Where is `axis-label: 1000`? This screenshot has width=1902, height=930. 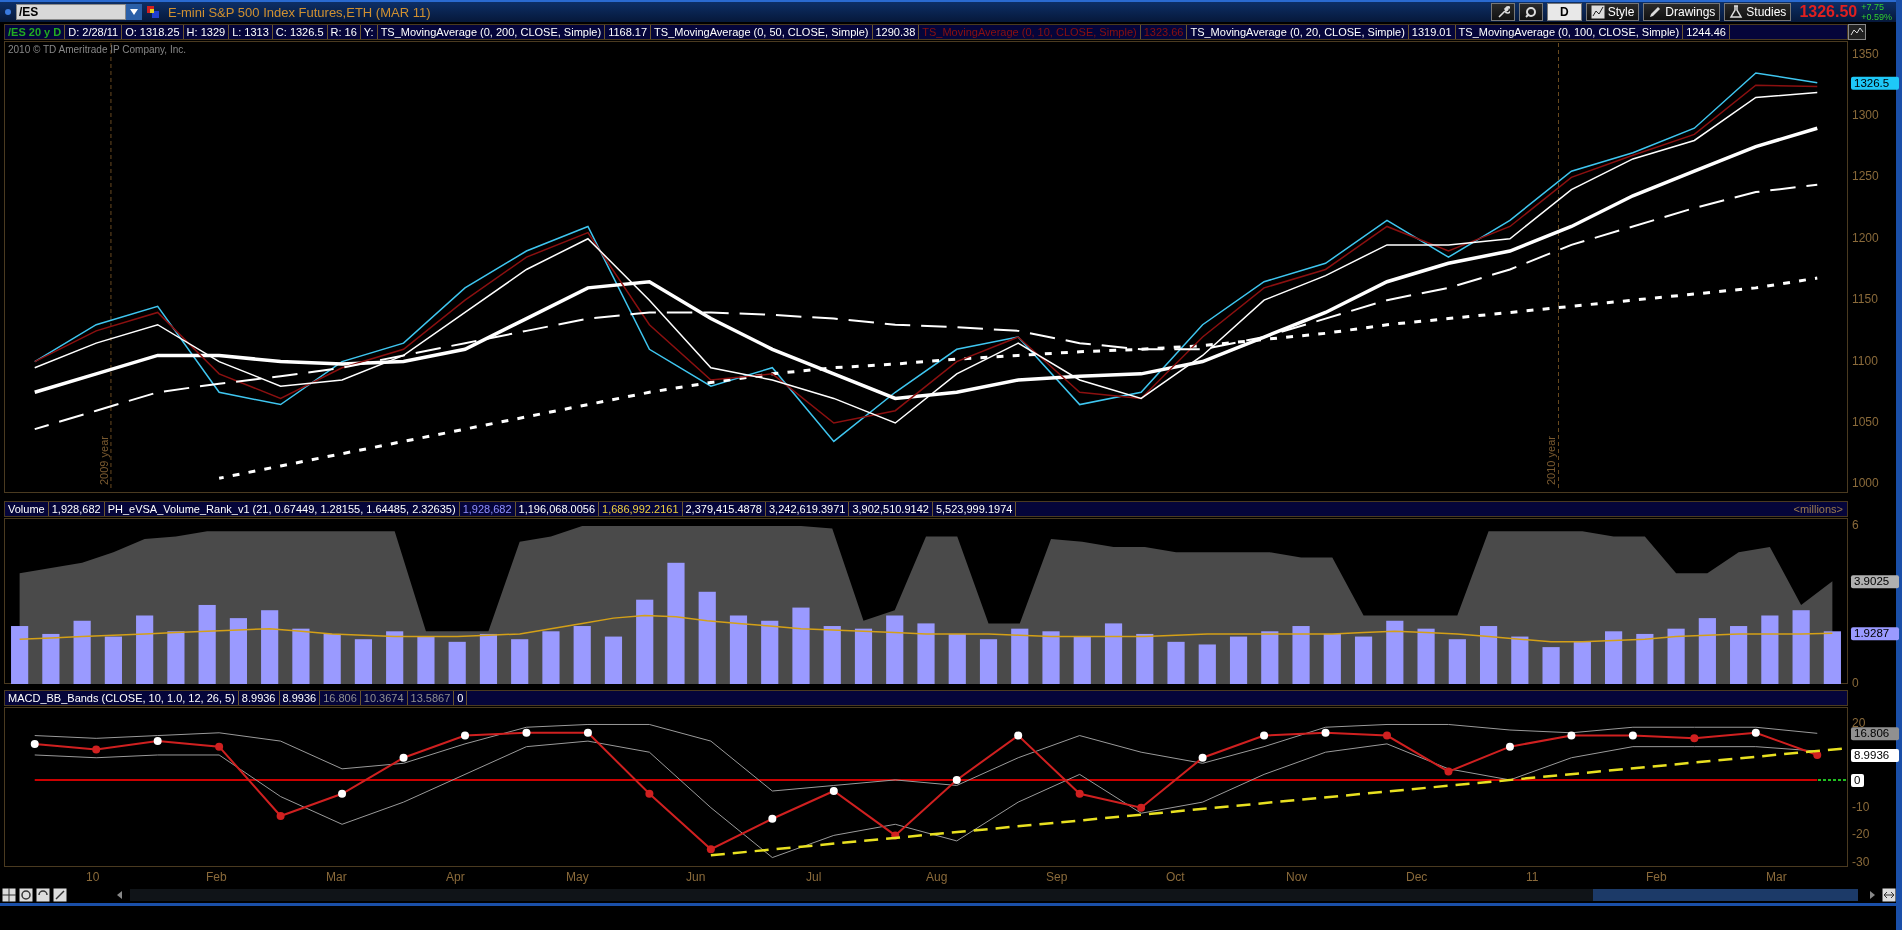 axis-label: 1000 is located at coordinates (1865, 483).